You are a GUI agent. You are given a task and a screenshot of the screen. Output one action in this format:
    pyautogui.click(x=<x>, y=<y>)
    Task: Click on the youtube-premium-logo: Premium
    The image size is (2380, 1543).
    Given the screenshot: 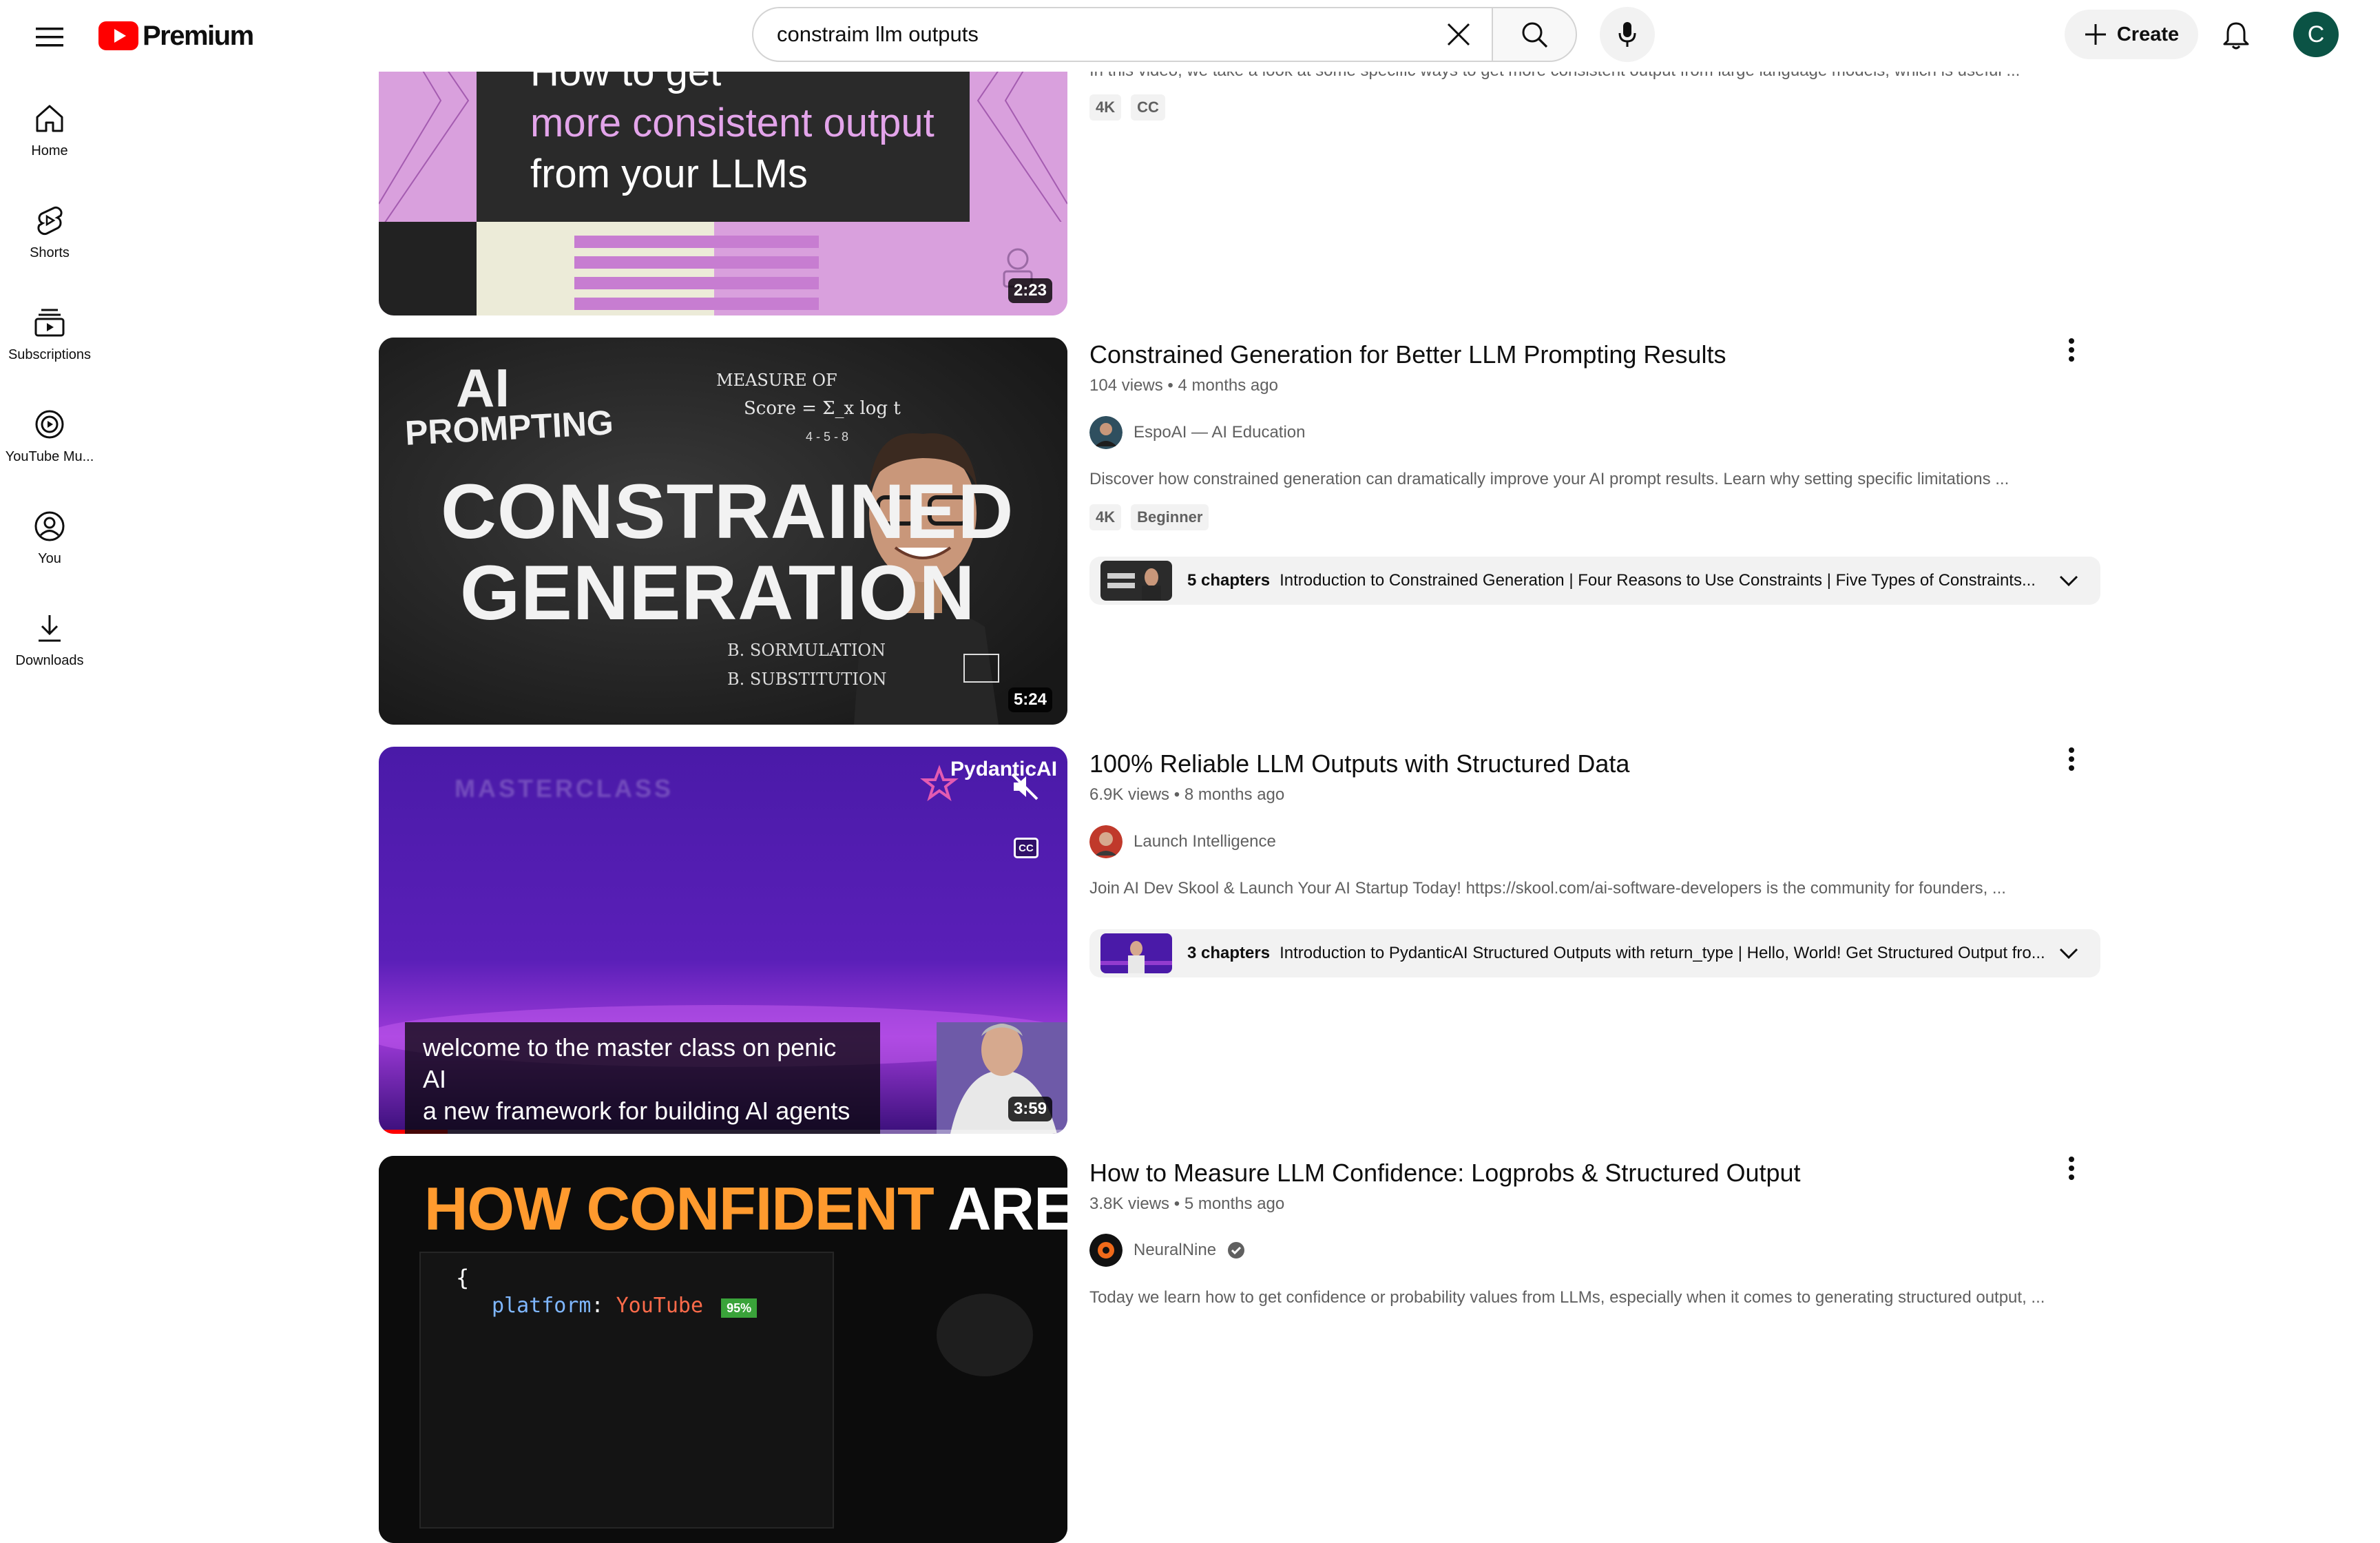 What is the action you would take?
    pyautogui.click(x=176, y=36)
    